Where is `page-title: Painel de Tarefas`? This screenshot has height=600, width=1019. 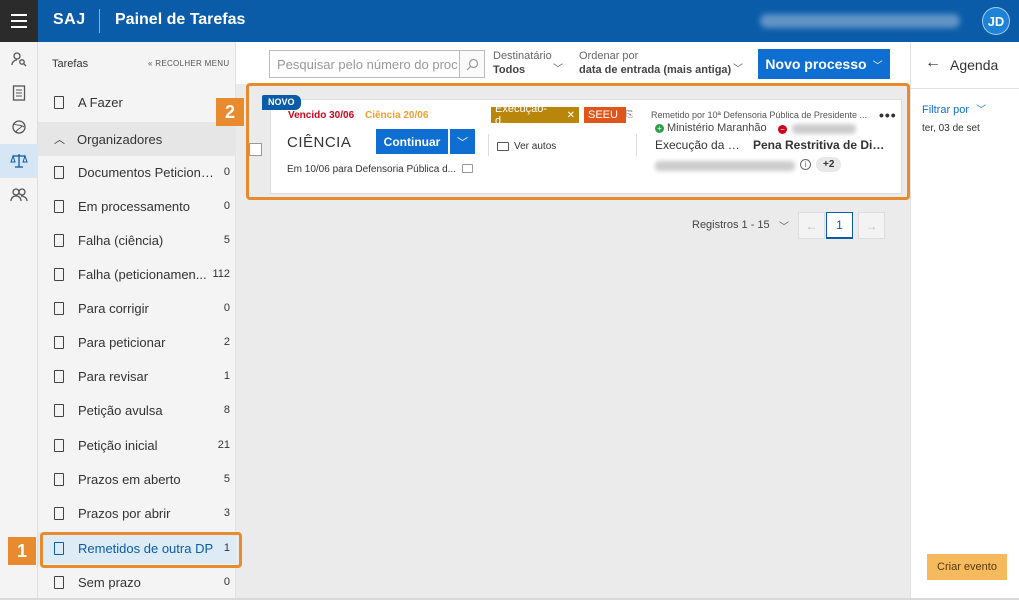 page-title: Painel de Tarefas is located at coordinates (180, 19).